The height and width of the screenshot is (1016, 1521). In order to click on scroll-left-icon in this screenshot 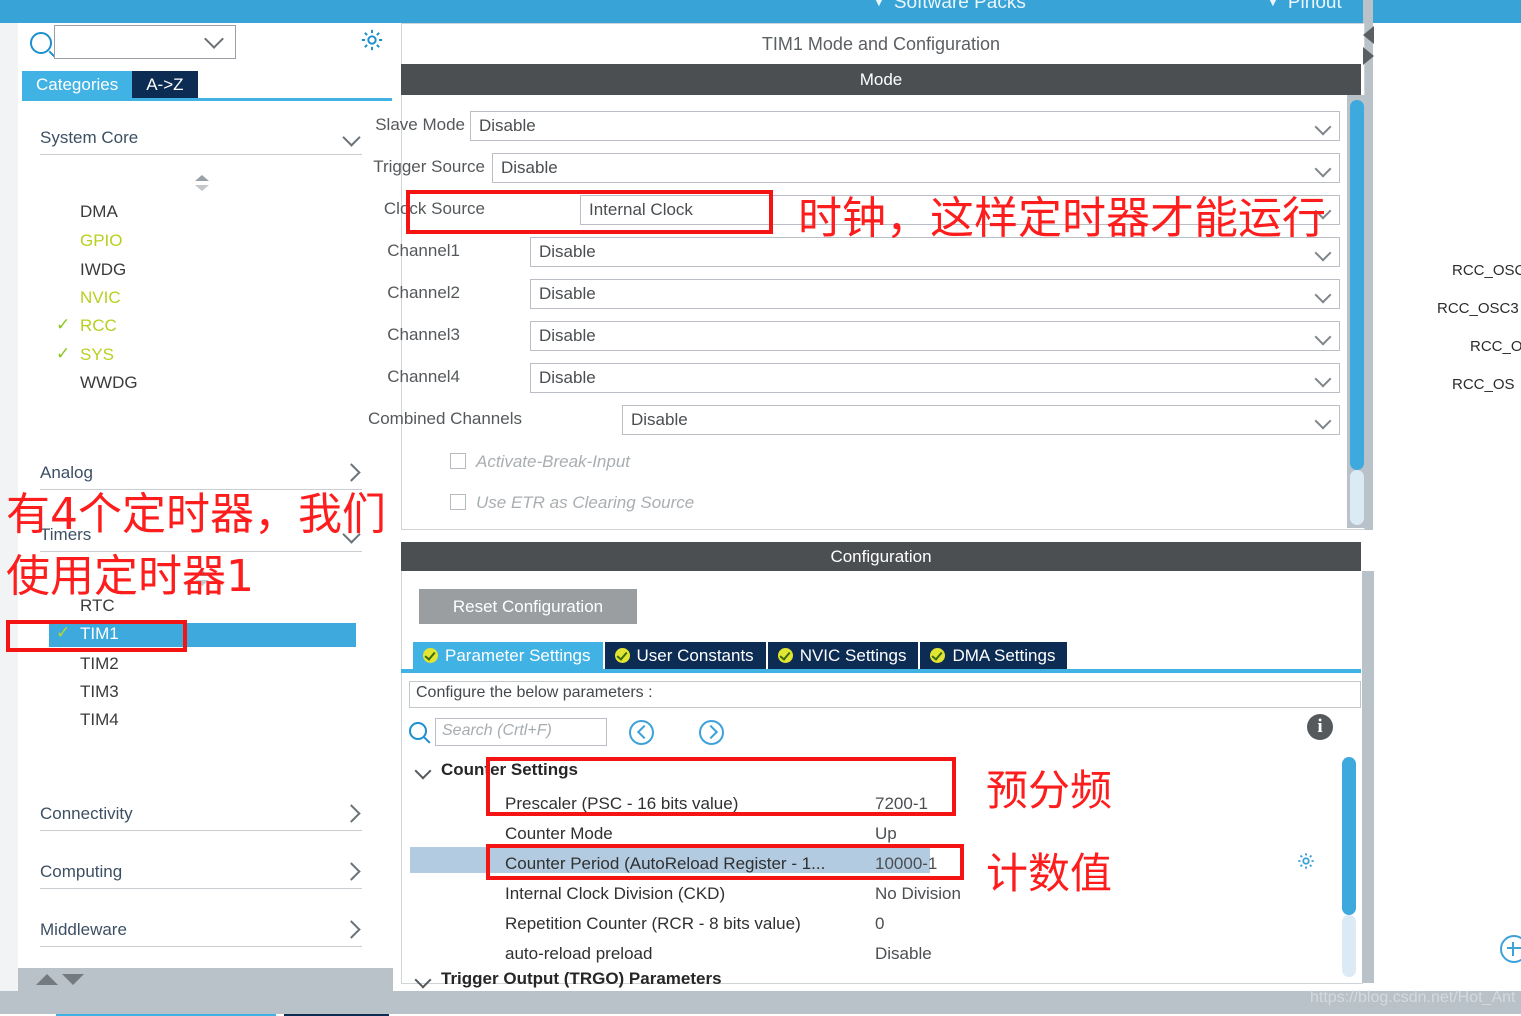, I will do `click(1368, 35)`.